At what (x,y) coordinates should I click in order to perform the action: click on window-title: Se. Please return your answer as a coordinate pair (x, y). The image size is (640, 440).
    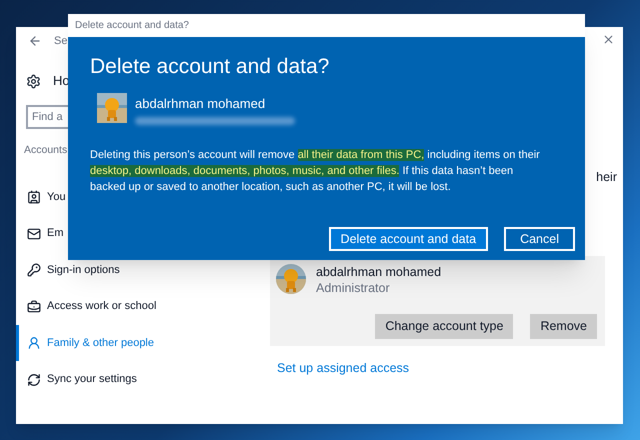
    Looking at the image, I should click on (61, 41).